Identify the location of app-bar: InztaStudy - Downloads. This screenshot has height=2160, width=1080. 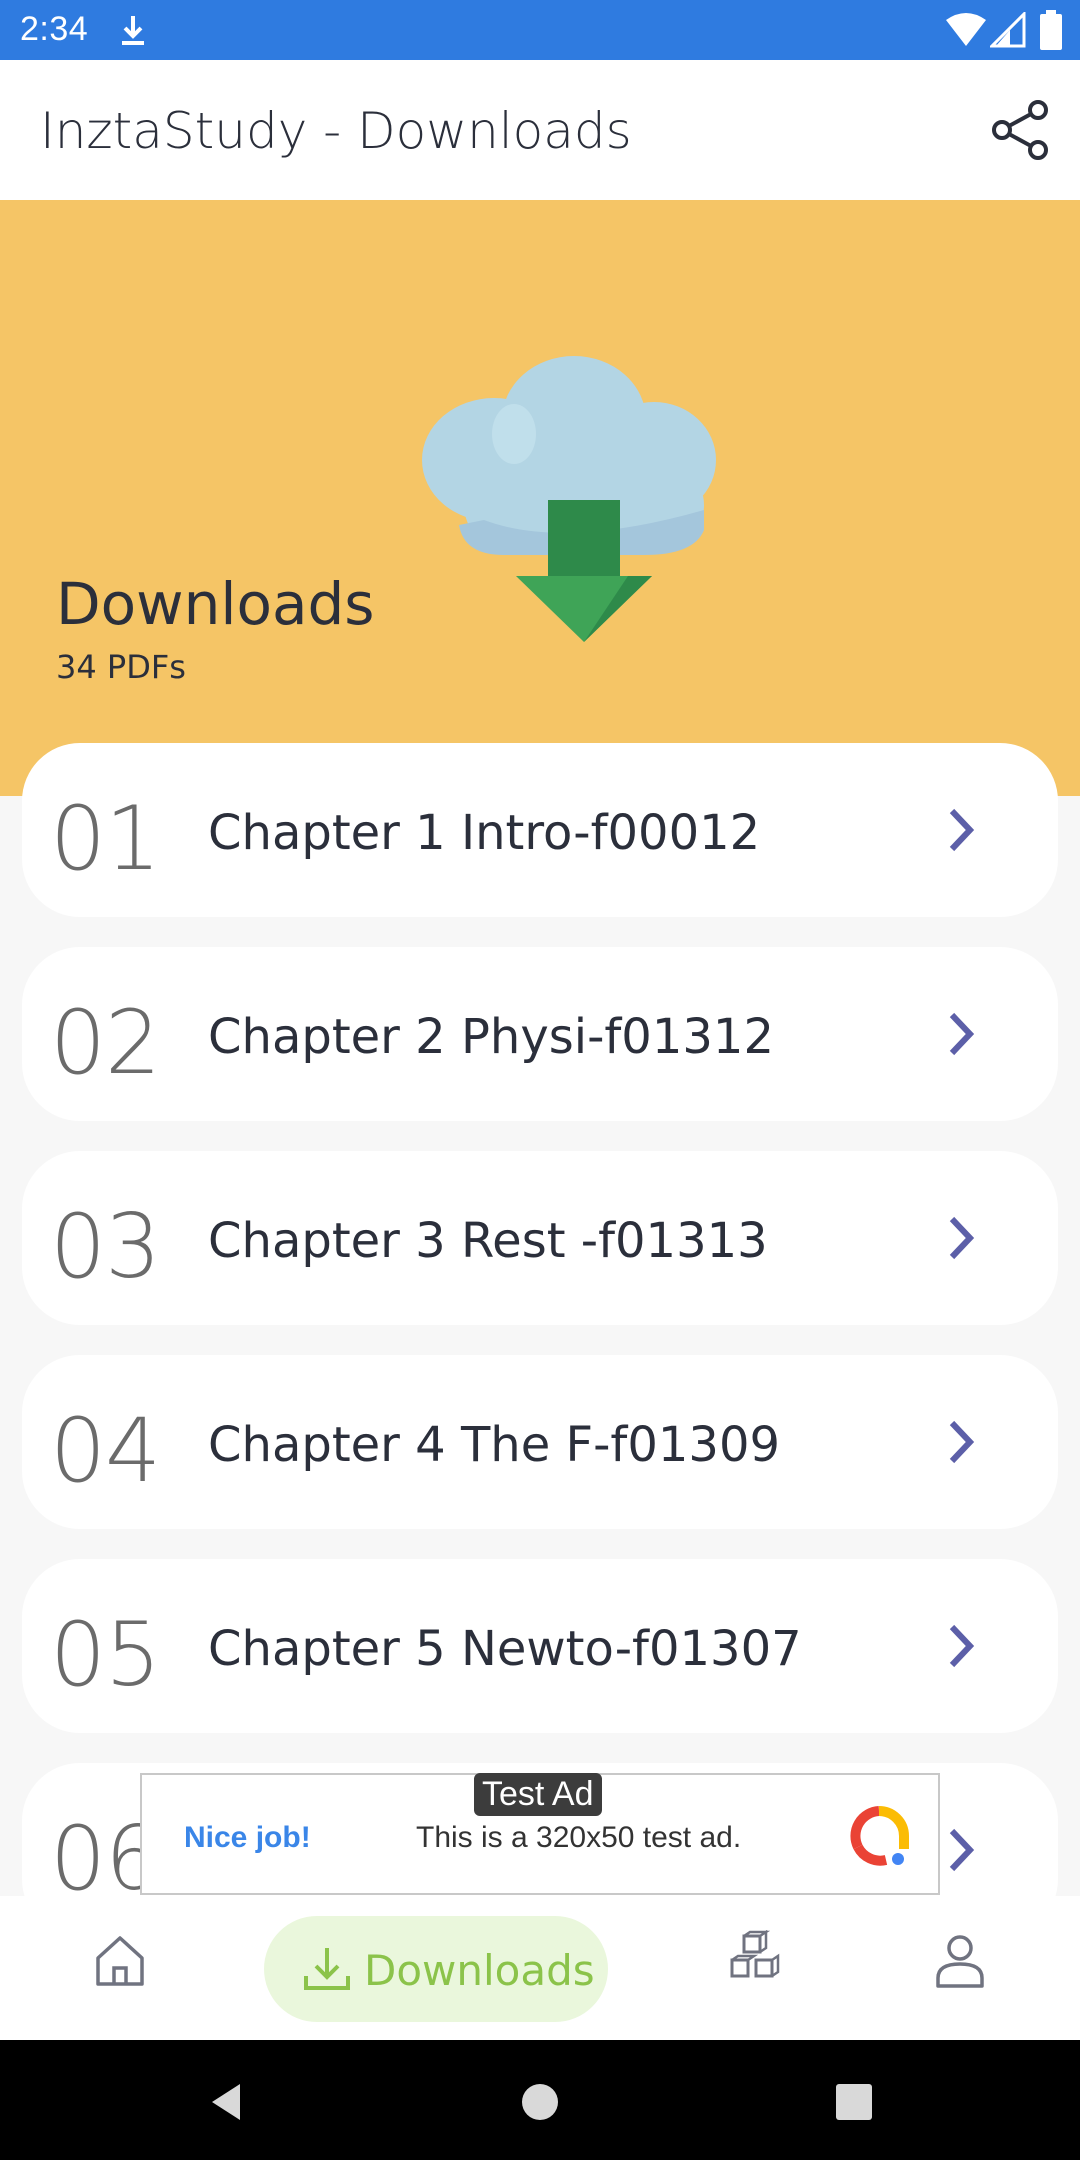
(540, 130).